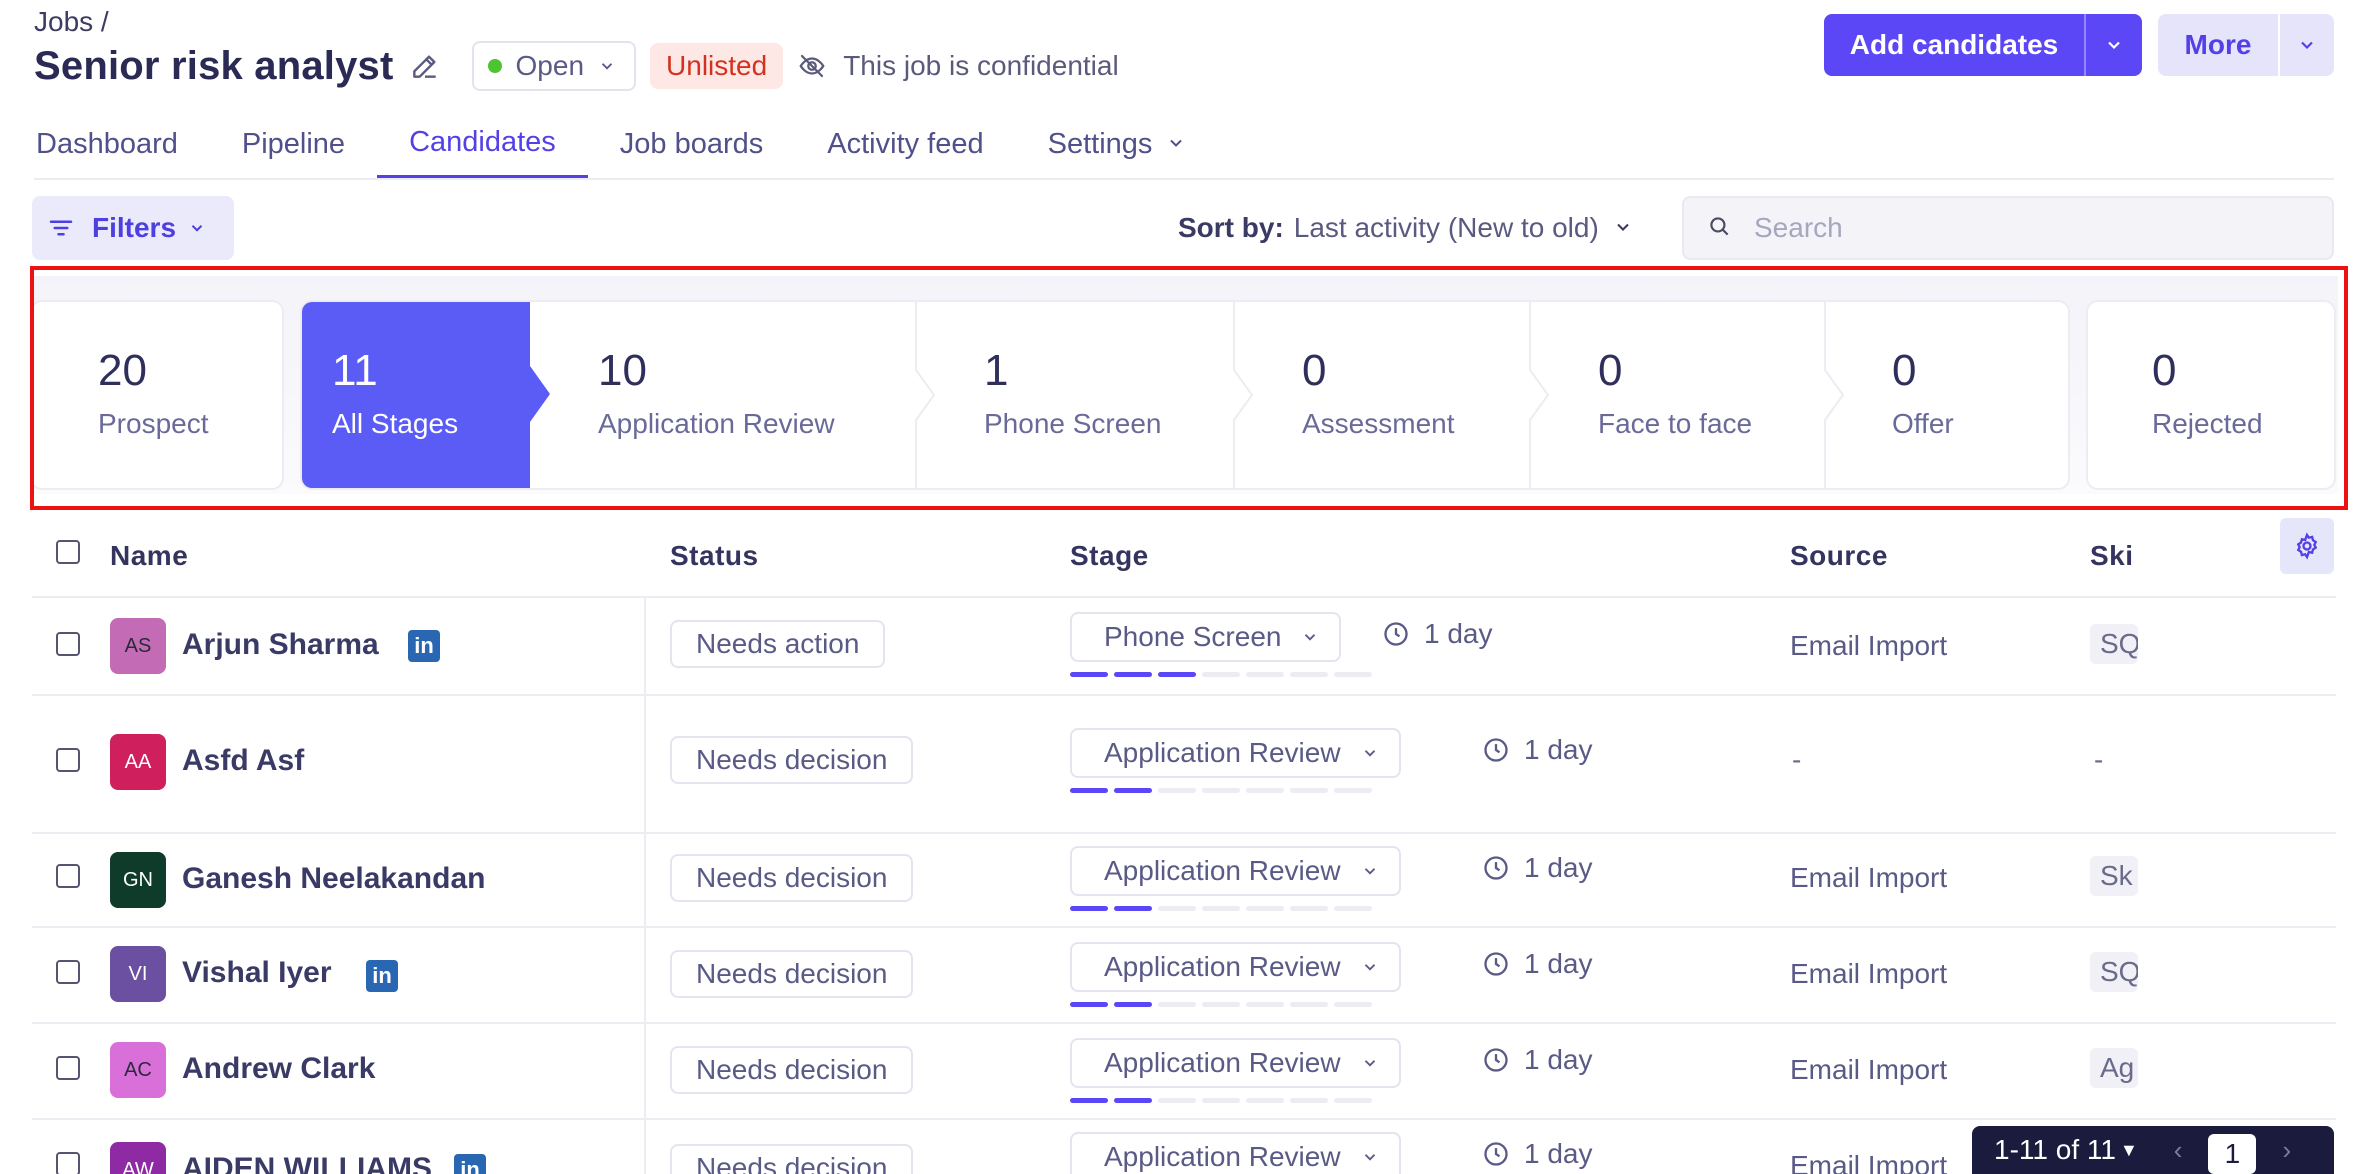 Image resolution: width=2370 pixels, height=1174 pixels. I want to click on caret-down-icon: ▼, so click(2129, 1150).